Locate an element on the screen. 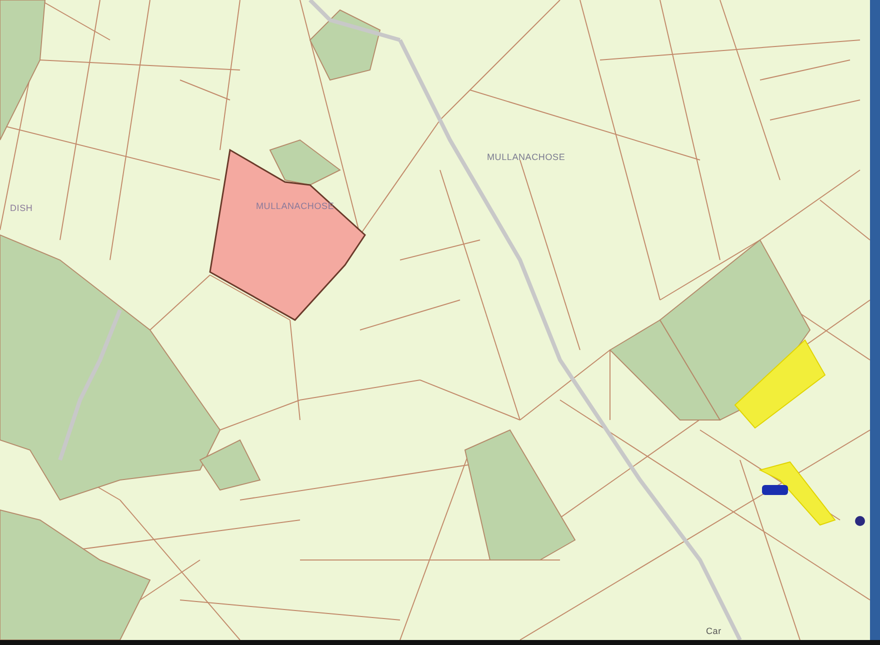 The width and height of the screenshot is (880, 645). place-label: Car is located at coordinates (714, 631).